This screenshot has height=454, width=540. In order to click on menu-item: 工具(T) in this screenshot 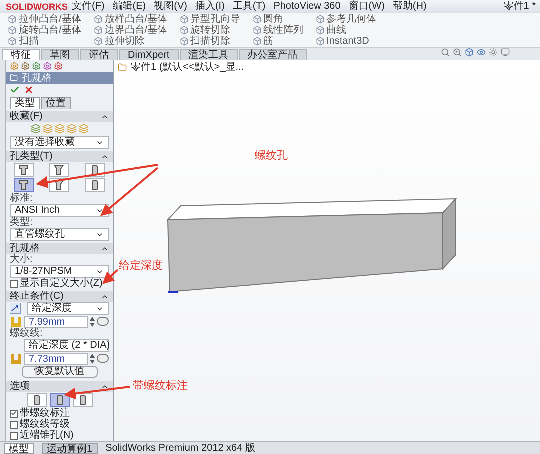, I will do `click(249, 6)`.